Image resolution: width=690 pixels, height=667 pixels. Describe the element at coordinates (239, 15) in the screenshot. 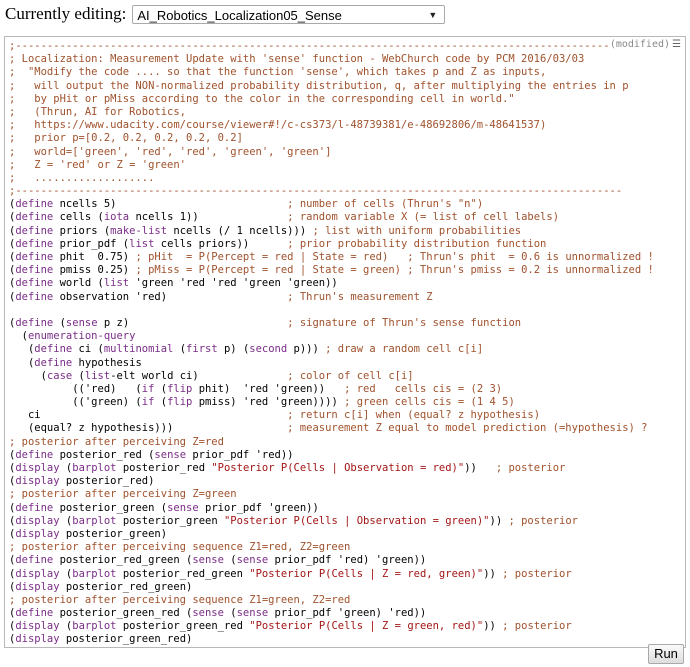

I see `selected-file-name: AI_Robotics_Localization05_Sense` at that location.